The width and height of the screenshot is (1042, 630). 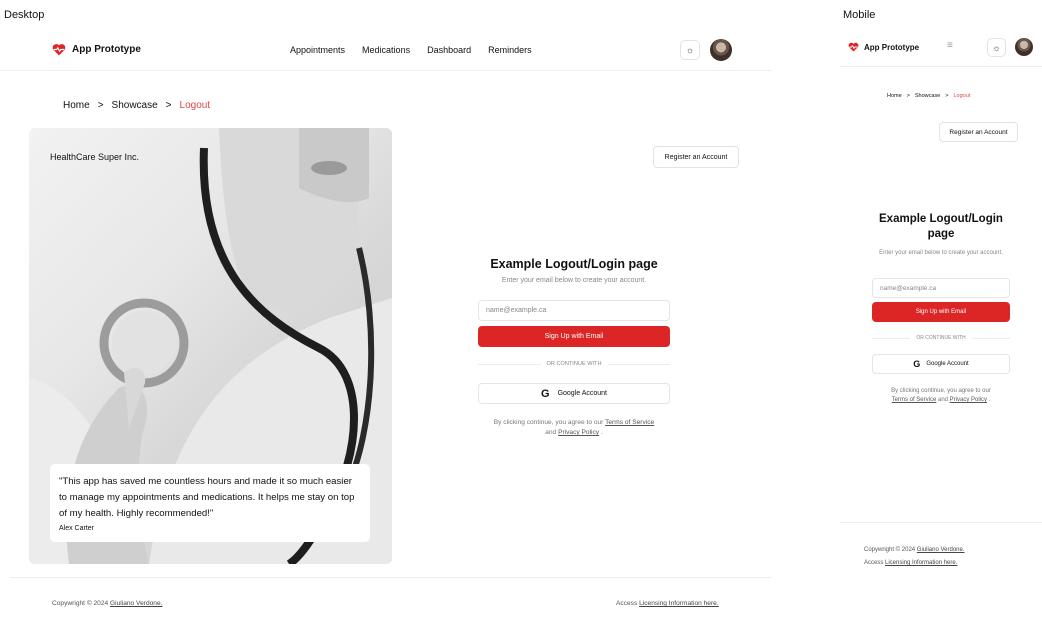 I want to click on mobile-google-account-button: G Google Account, so click(x=941, y=364).